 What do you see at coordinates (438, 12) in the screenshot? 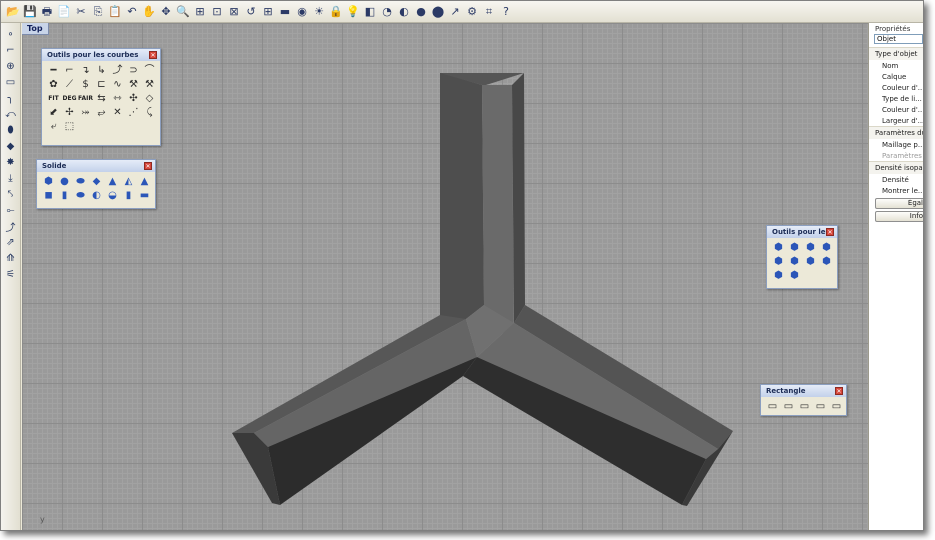
I see `sphere-icon: ⬤` at bounding box center [438, 12].